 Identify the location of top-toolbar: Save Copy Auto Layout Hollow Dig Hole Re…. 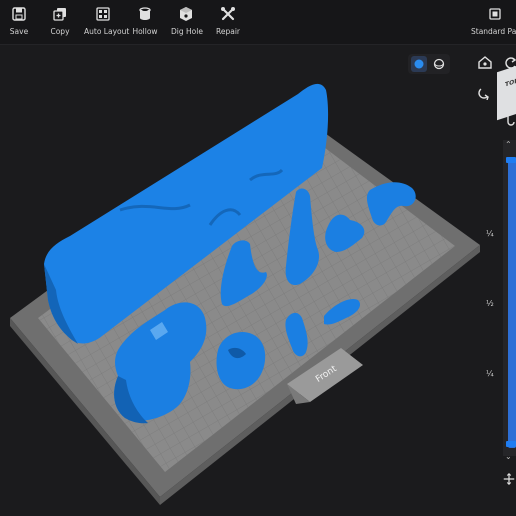
(258, 22).